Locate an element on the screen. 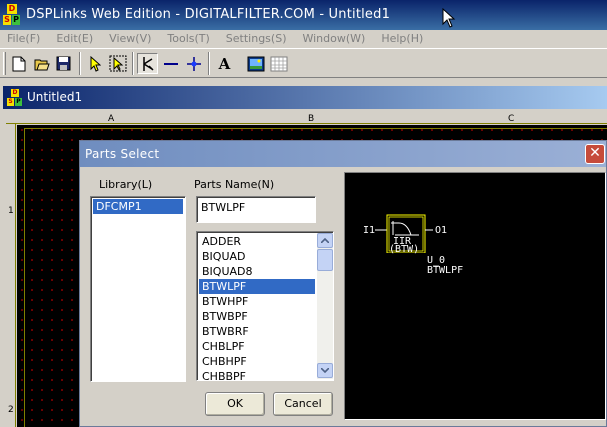 The height and width of the screenshot is (427, 607). mouse-cursor-icon is located at coordinates (449, 18).